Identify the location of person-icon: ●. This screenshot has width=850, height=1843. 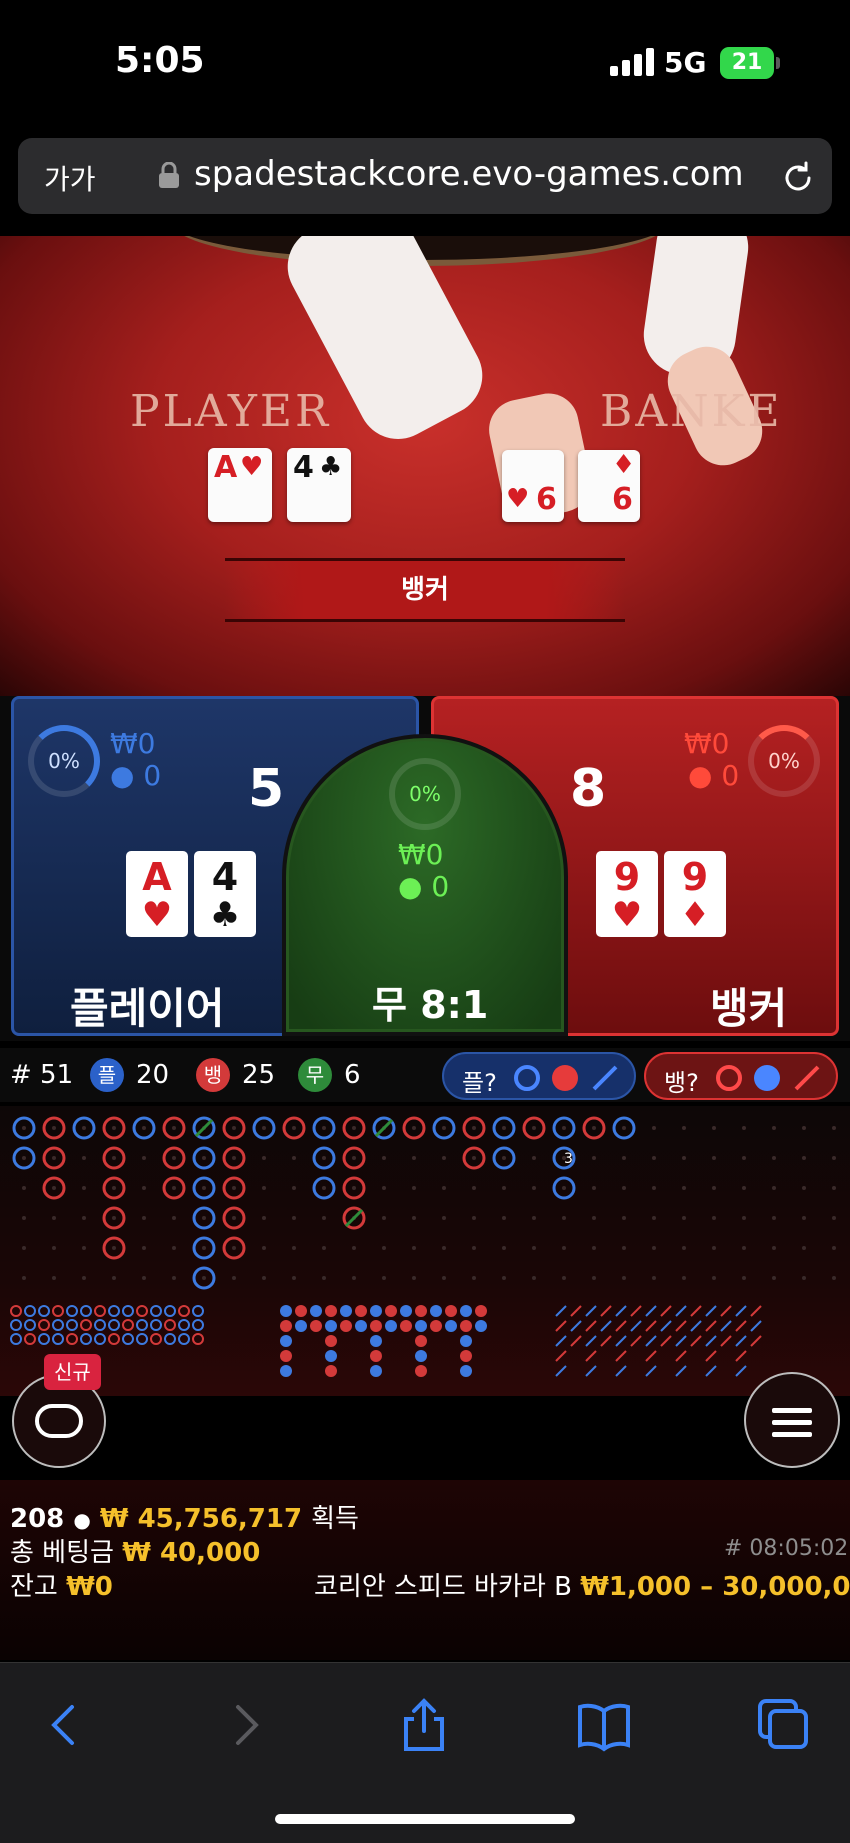
(410, 886).